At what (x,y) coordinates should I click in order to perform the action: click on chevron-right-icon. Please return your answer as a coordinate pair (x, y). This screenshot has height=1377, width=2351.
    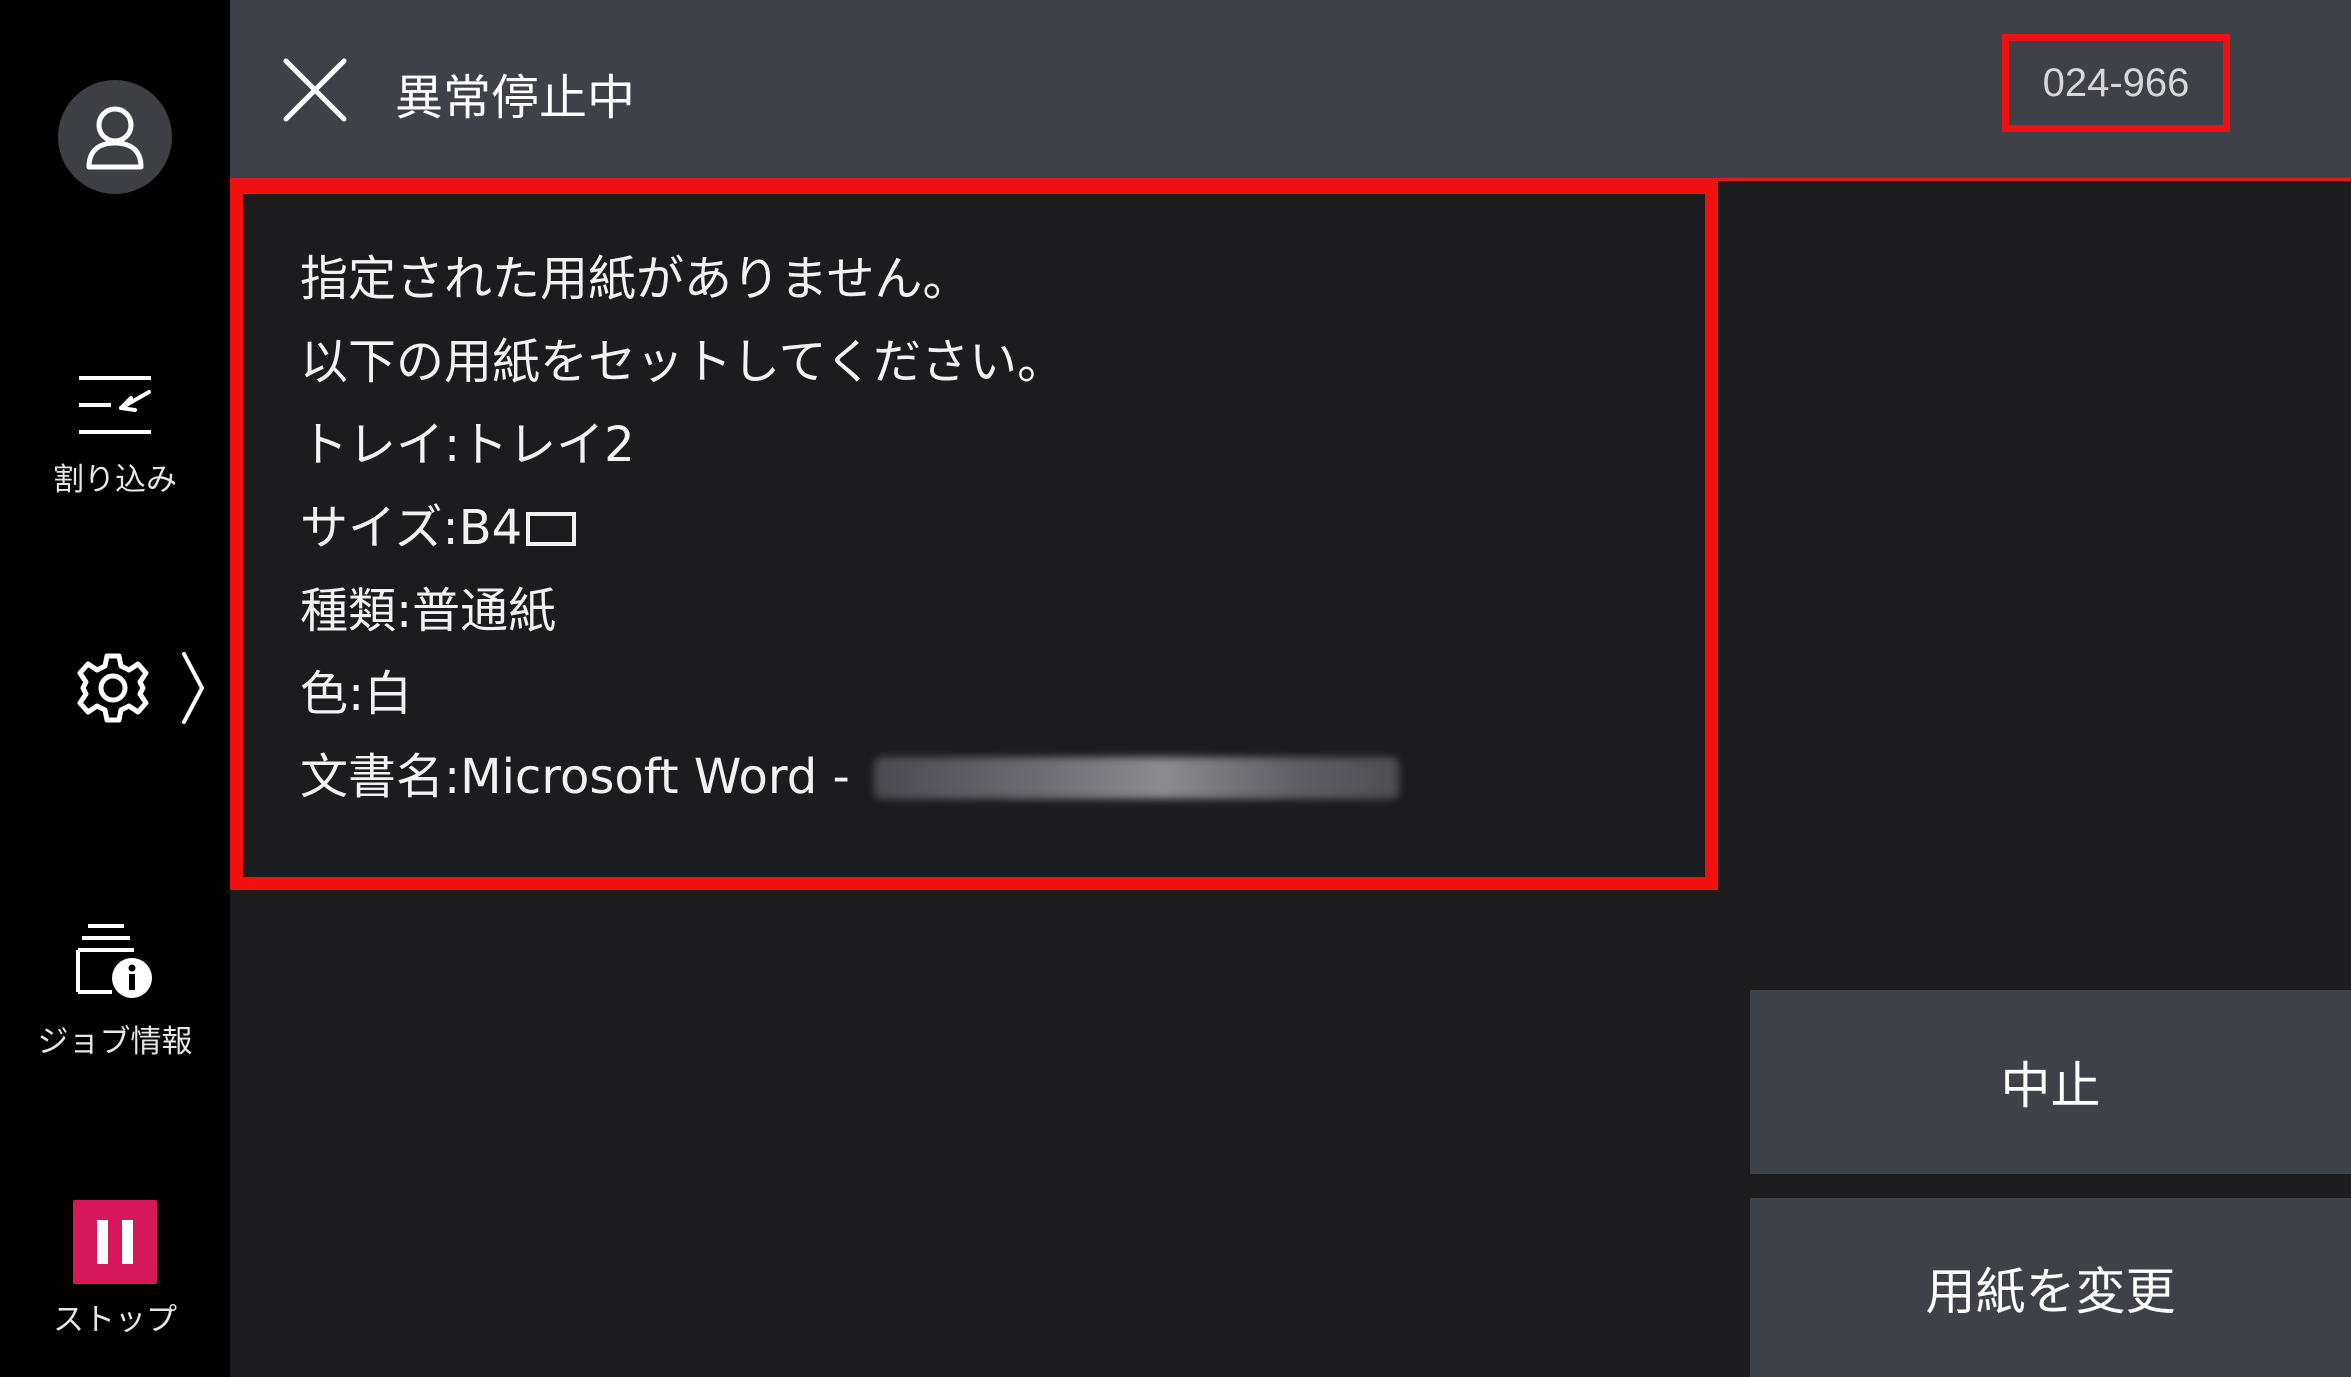
    Looking at the image, I should click on (193, 688).